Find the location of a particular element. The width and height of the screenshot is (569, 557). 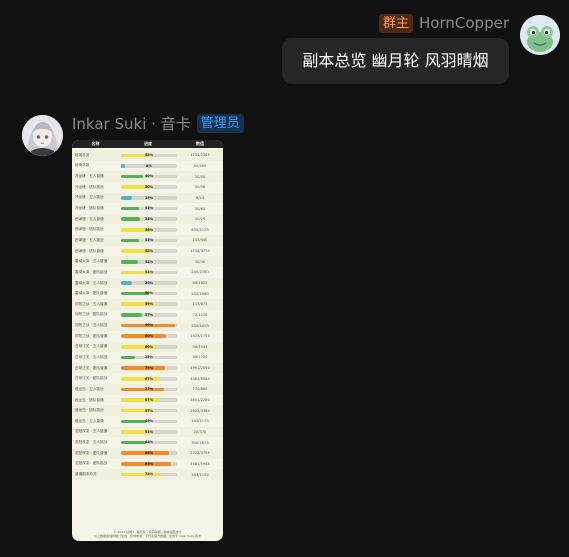

progress-bar: 45% is located at coordinates (149, 421).